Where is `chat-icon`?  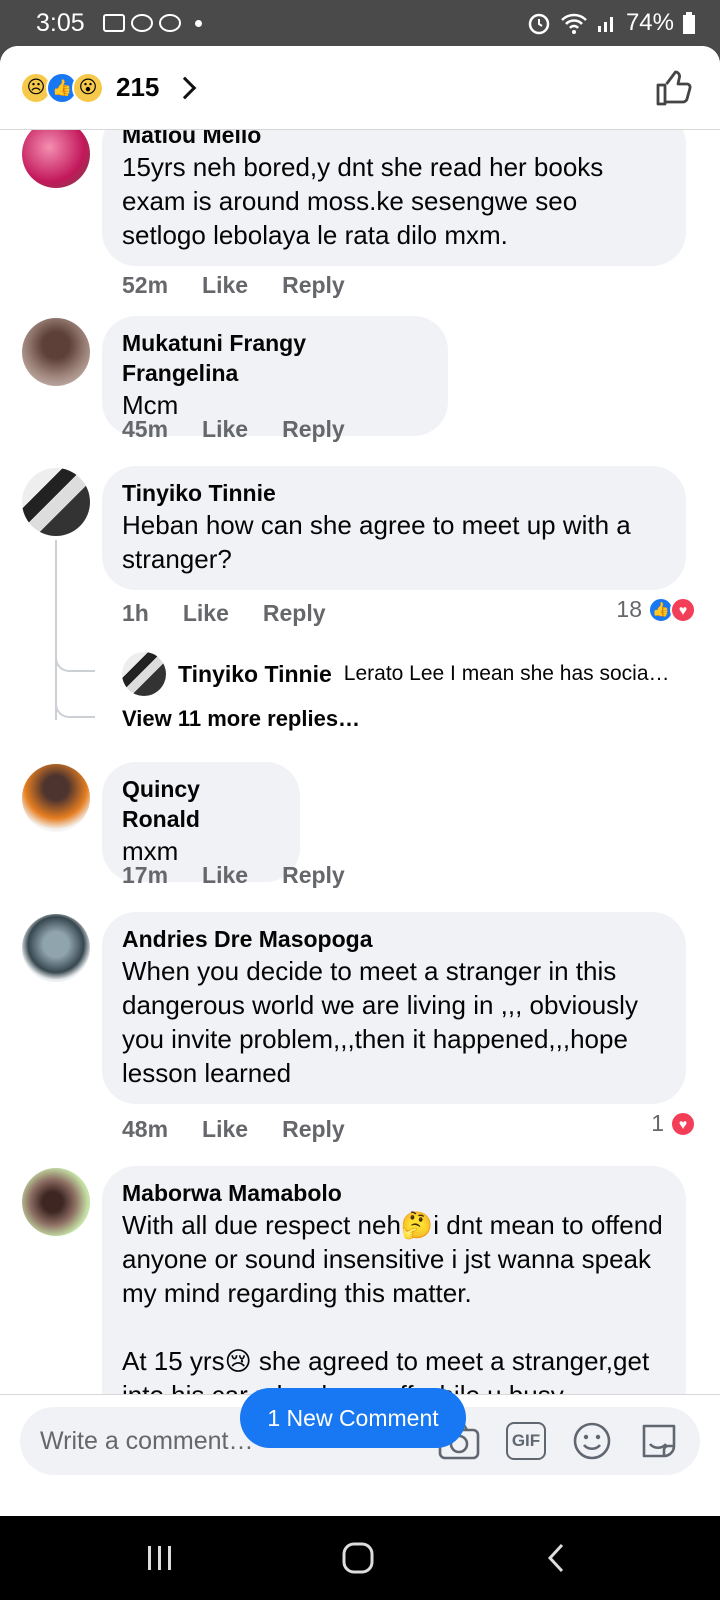 chat-icon is located at coordinates (141, 23).